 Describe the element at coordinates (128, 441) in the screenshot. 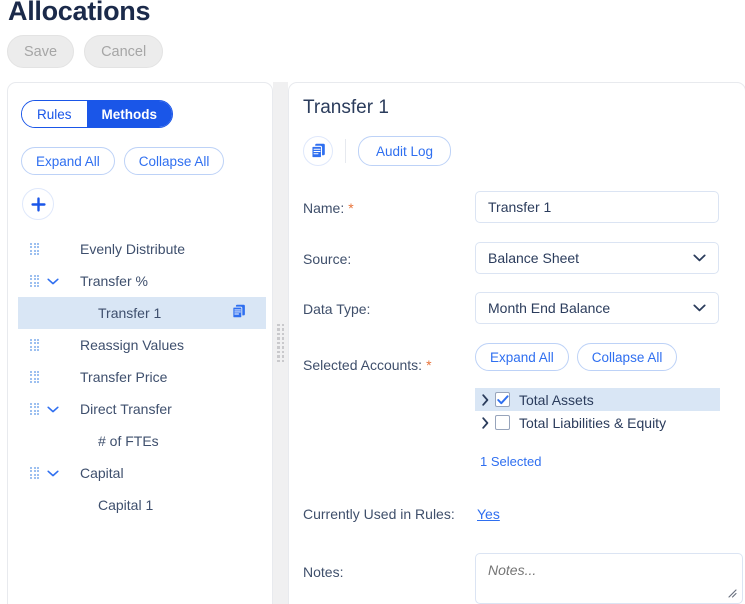

I see `method-tree-label: # of FTEs` at that location.